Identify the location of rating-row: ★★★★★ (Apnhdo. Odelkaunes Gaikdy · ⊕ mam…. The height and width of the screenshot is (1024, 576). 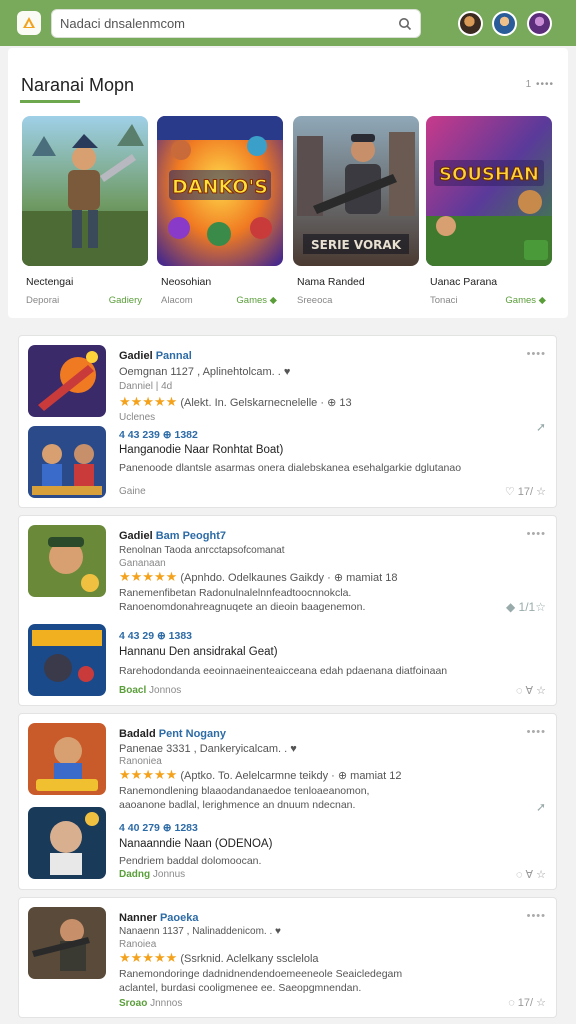
(258, 576).